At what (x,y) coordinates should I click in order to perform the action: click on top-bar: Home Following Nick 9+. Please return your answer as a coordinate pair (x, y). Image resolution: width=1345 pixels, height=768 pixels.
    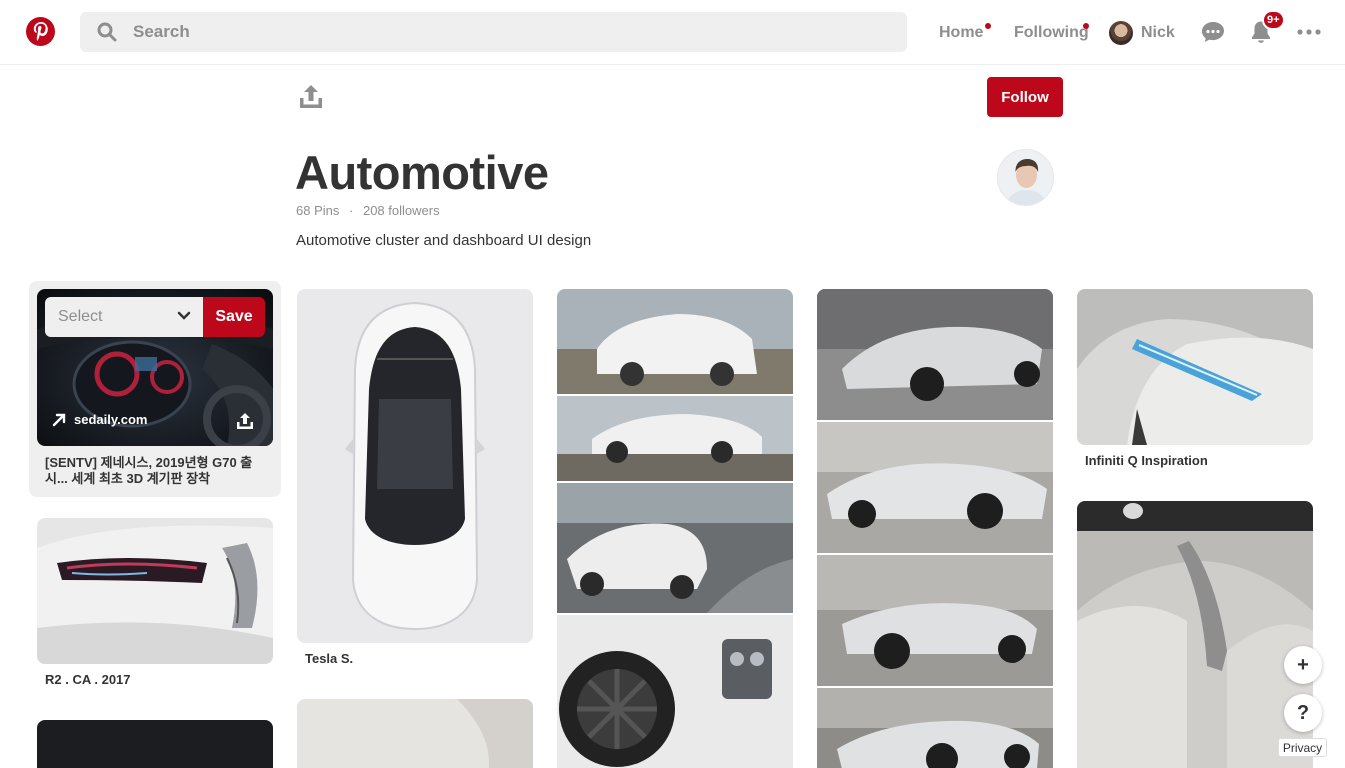
    Looking at the image, I should click on (672, 32).